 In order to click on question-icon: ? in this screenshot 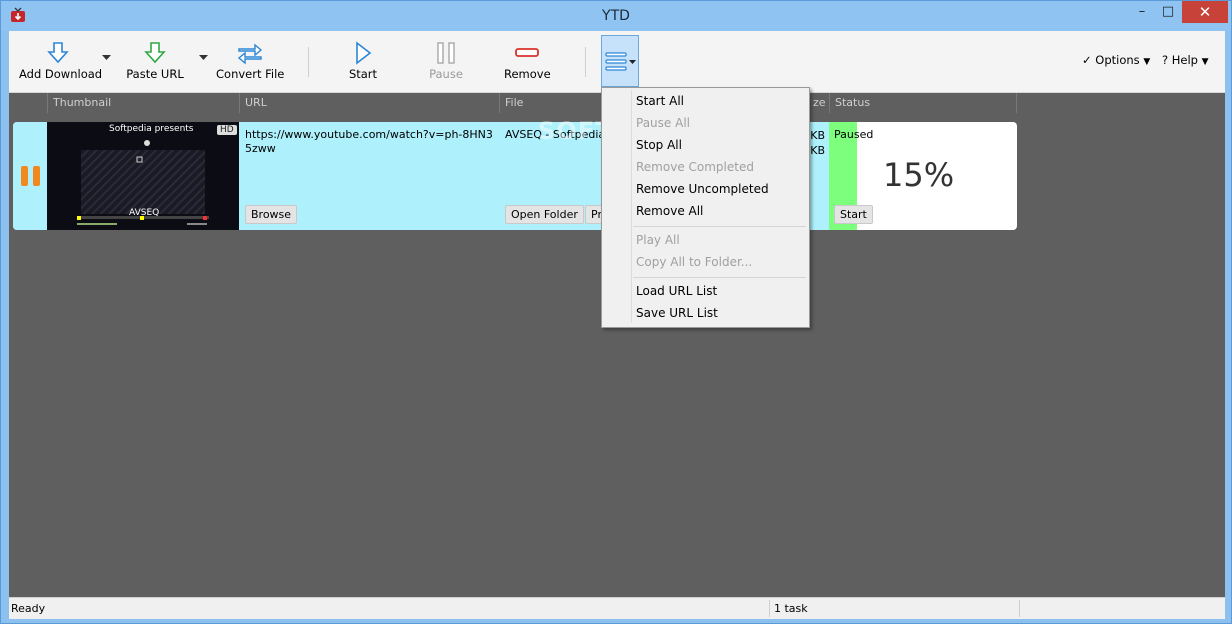, I will do `click(1165, 60)`.